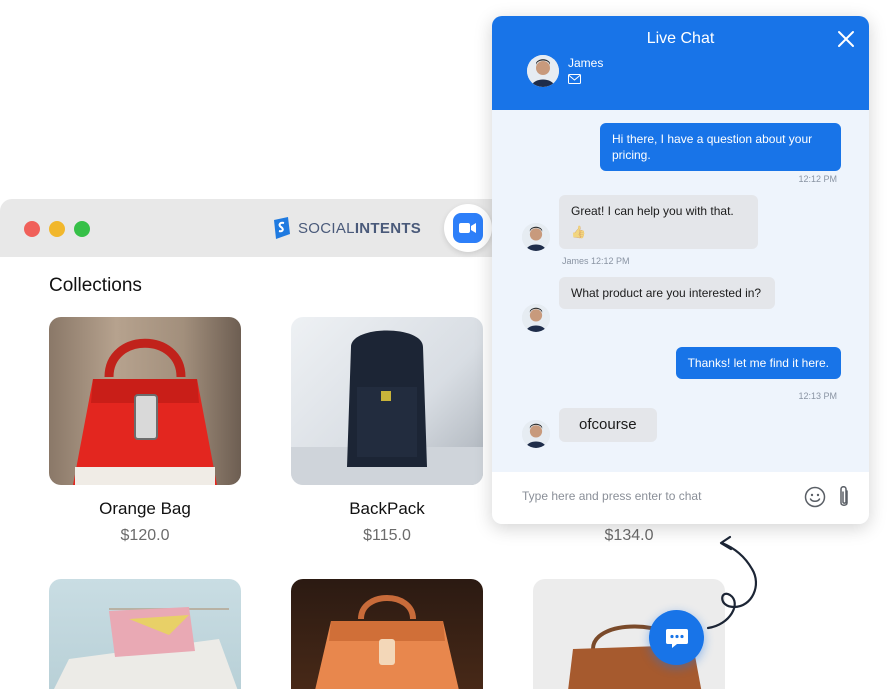  I want to click on bag-illustration, so click(145, 411).